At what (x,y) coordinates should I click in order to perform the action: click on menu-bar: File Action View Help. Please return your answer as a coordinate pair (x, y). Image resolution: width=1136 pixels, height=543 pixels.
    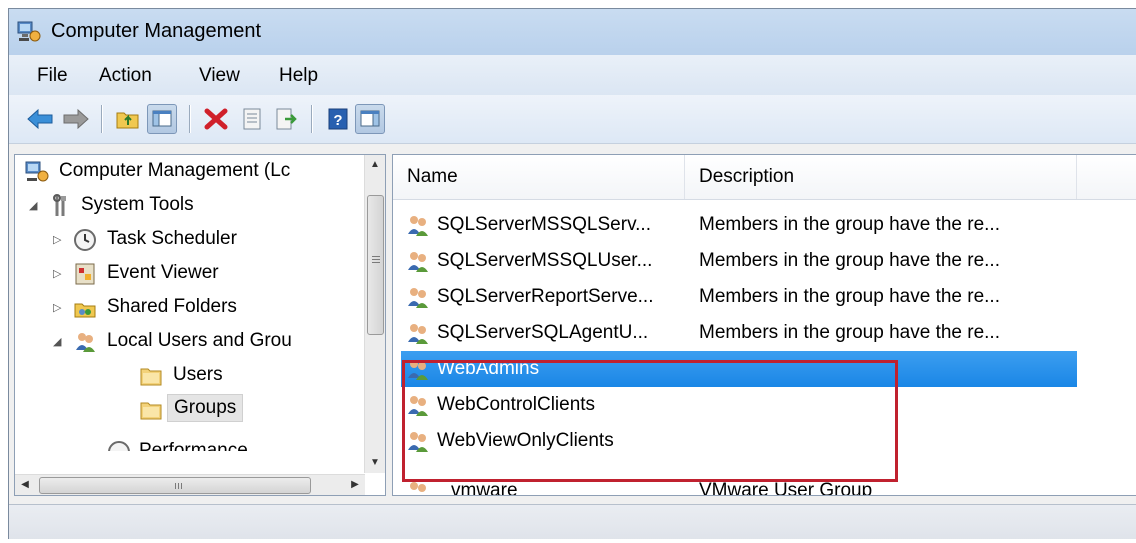
    Looking at the image, I should click on (572, 75).